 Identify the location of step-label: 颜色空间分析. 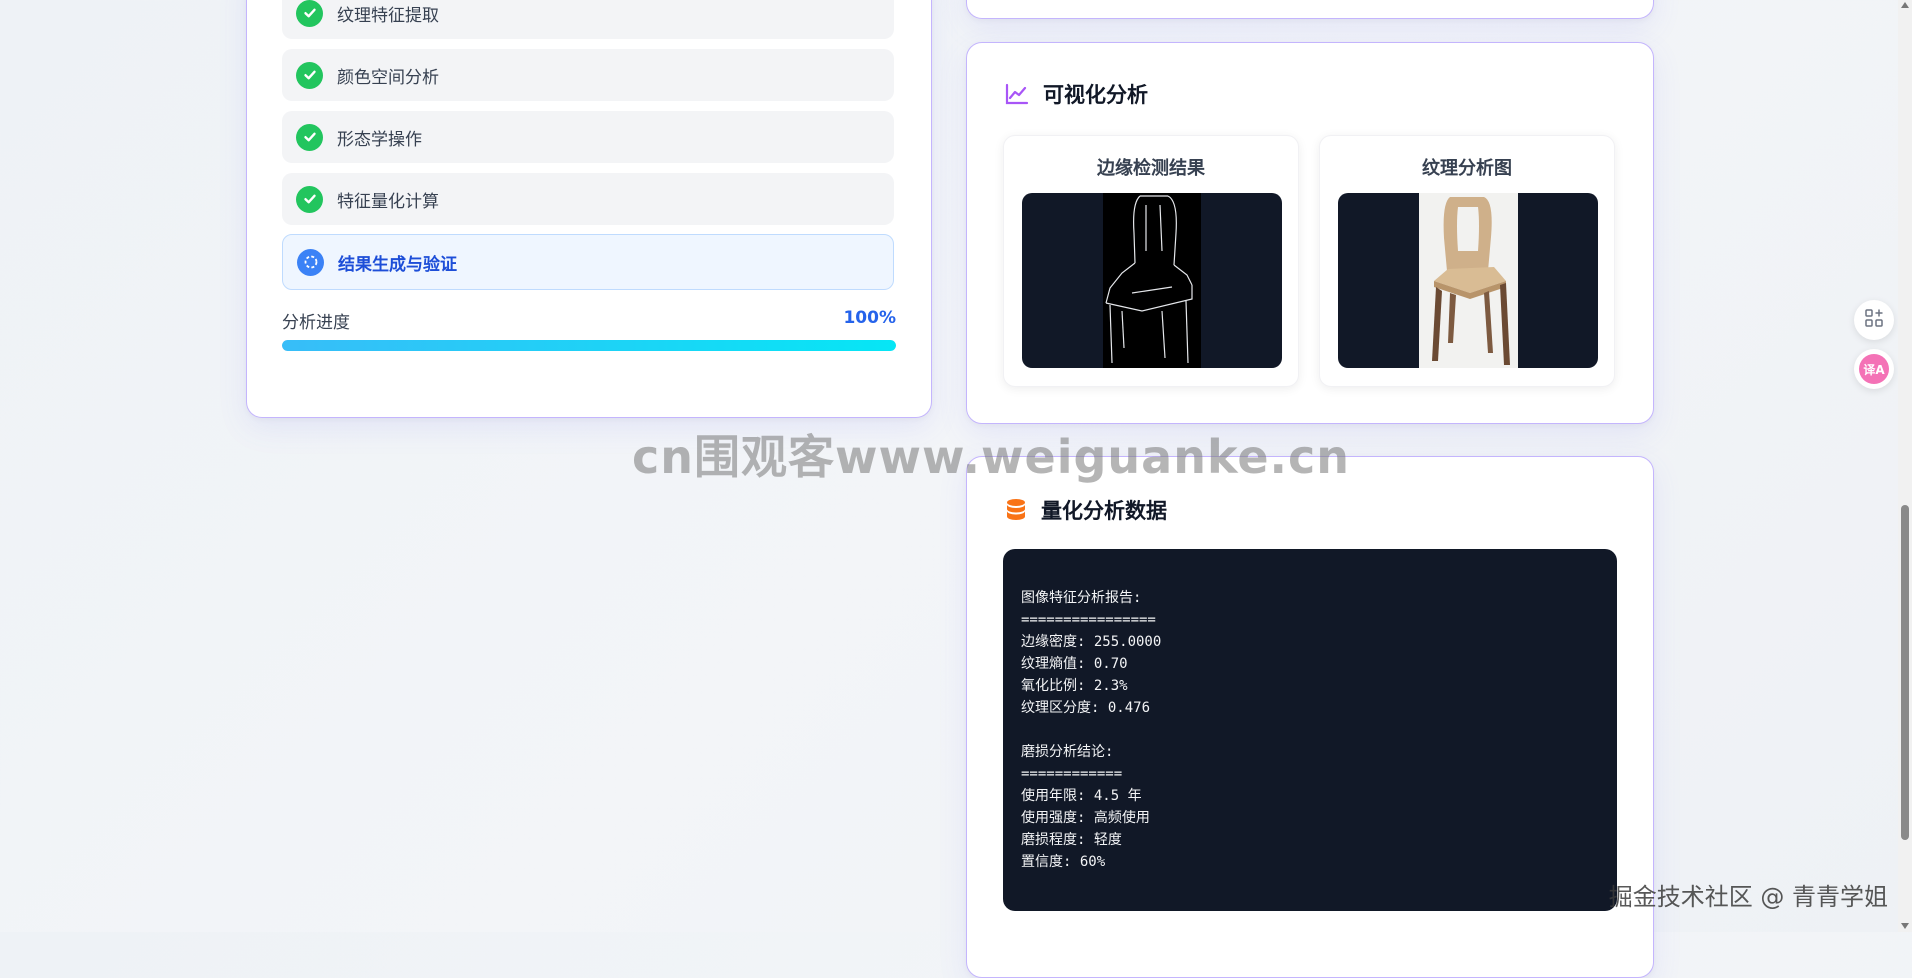
(388, 77).